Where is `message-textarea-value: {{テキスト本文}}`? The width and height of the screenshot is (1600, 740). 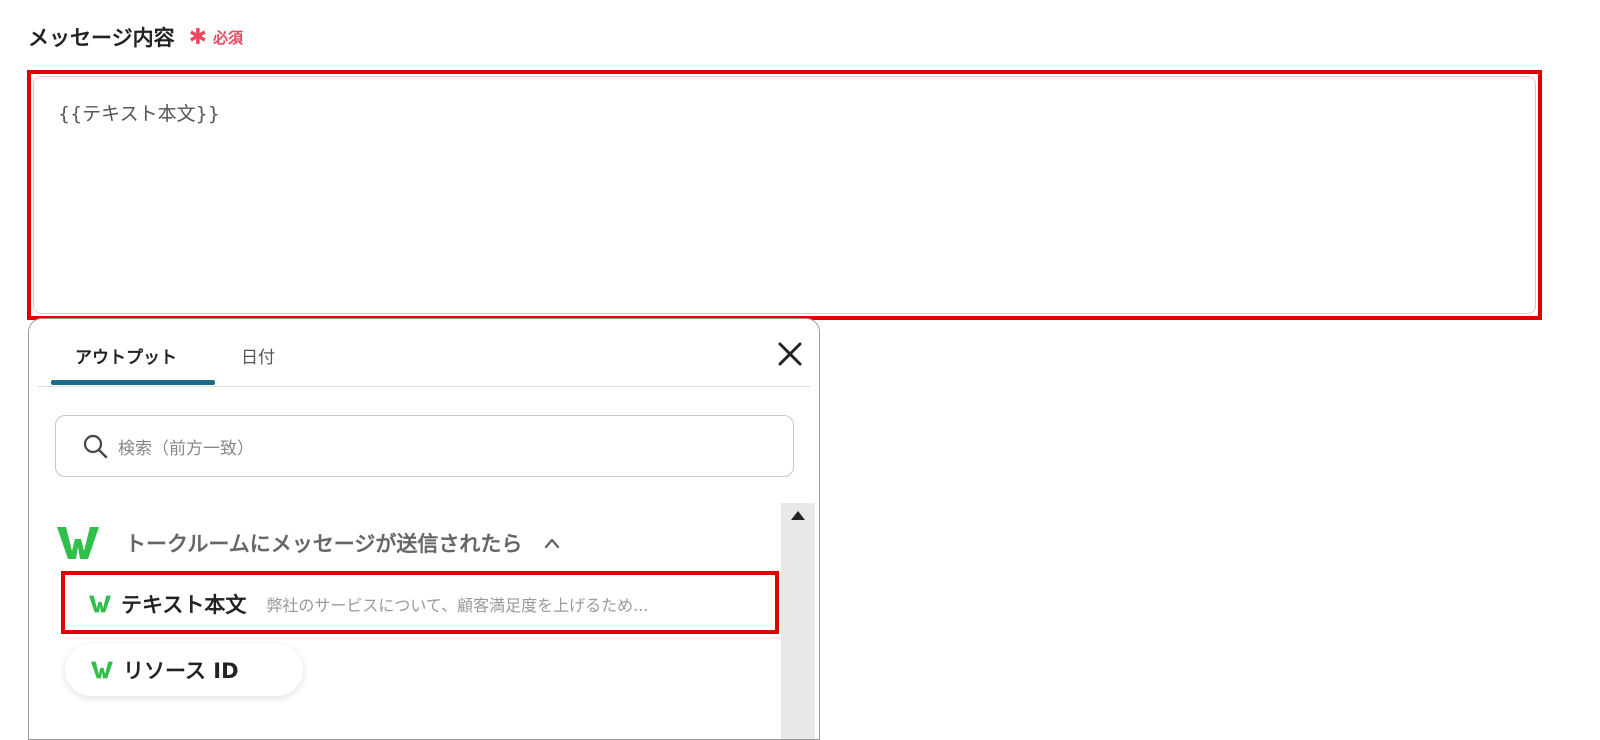
message-textarea-value: {{テキスト本文}} is located at coordinates (139, 114).